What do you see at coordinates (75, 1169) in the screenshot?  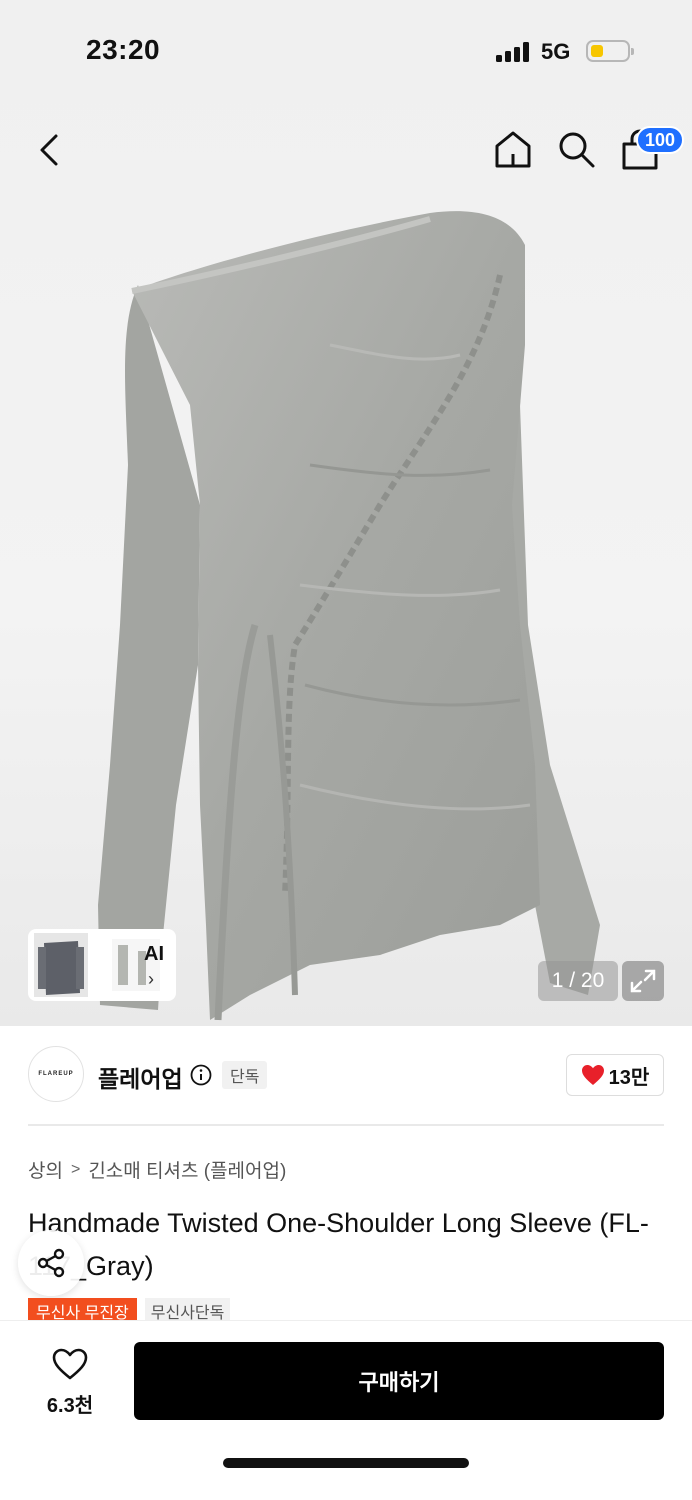 I see `chevron-right-icon: >` at bounding box center [75, 1169].